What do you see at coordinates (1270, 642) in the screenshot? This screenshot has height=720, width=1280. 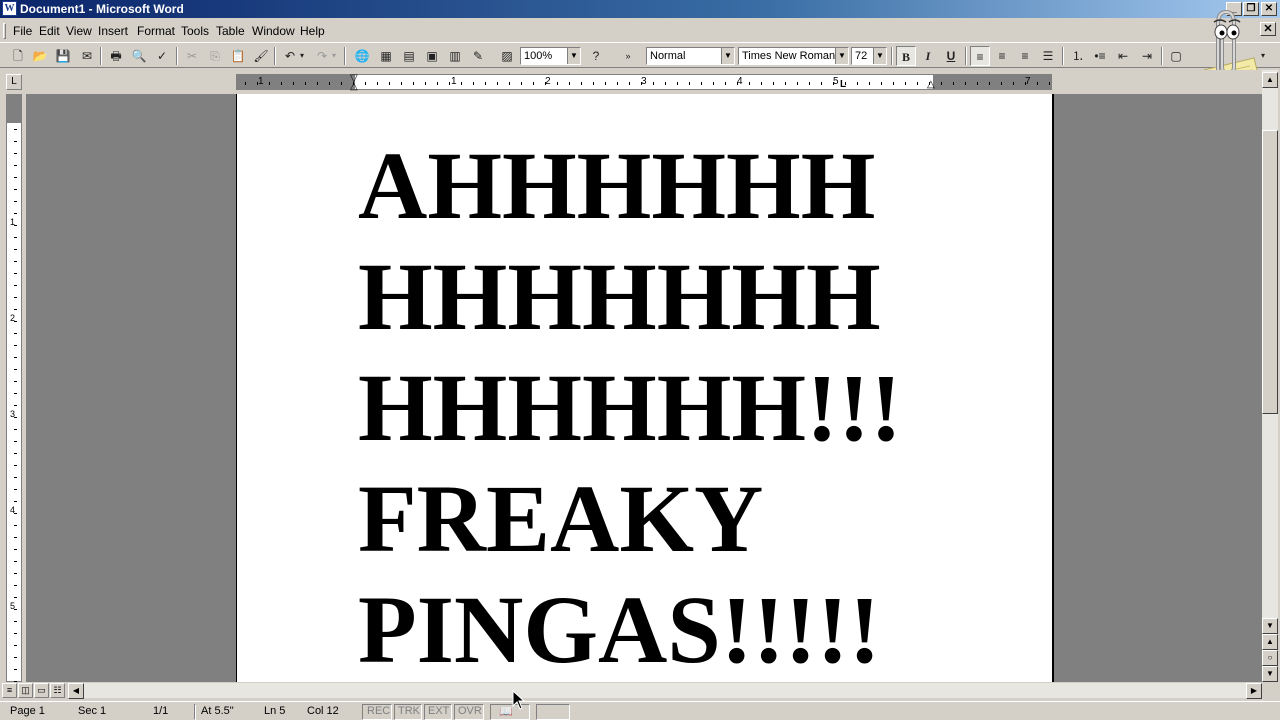 I see `previous-page-icon: ▲` at bounding box center [1270, 642].